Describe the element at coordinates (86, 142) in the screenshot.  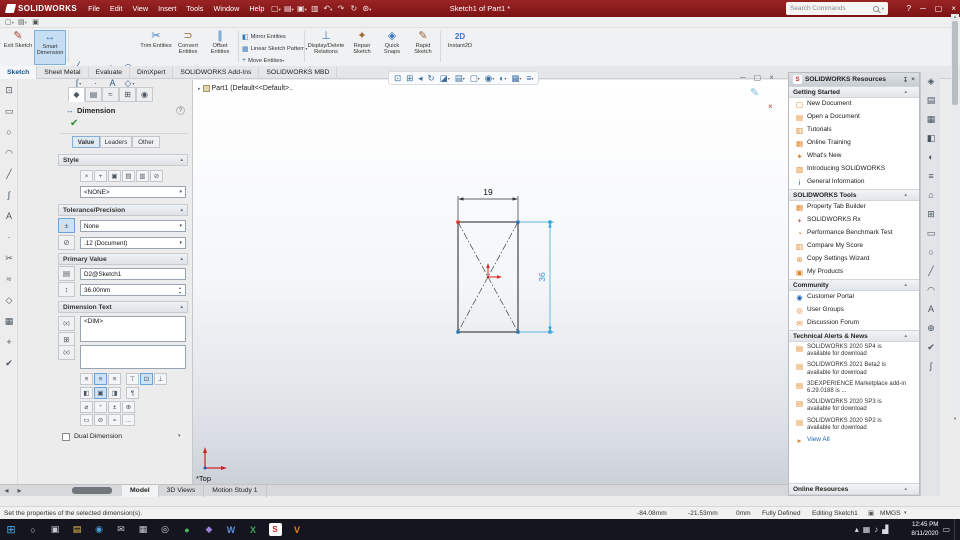
I see `pm-tab-value: Value` at that location.